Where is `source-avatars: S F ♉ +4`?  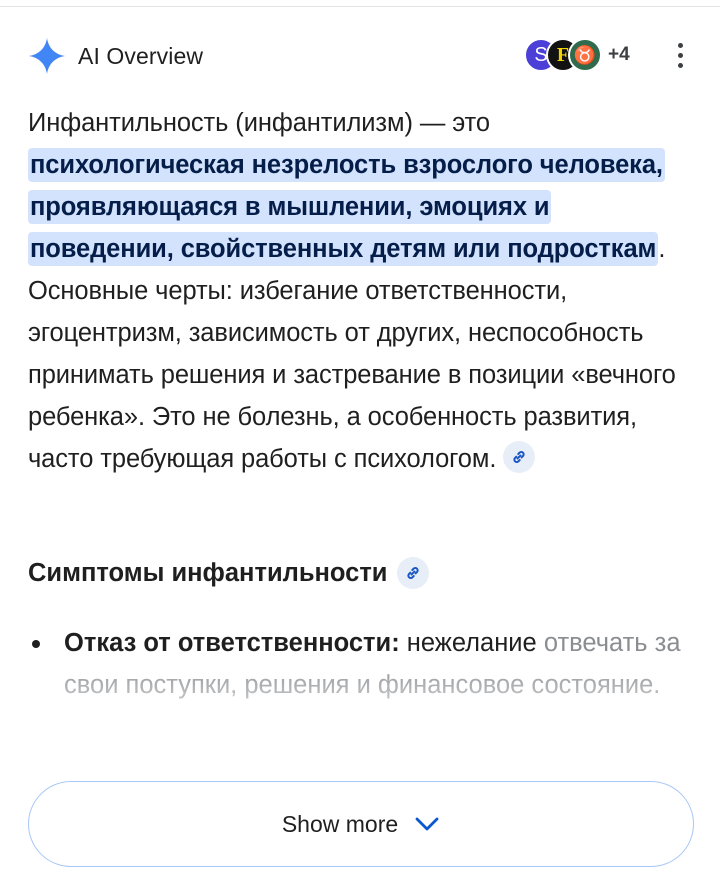
source-avatars: S F ♉ +4 is located at coordinates (577, 55).